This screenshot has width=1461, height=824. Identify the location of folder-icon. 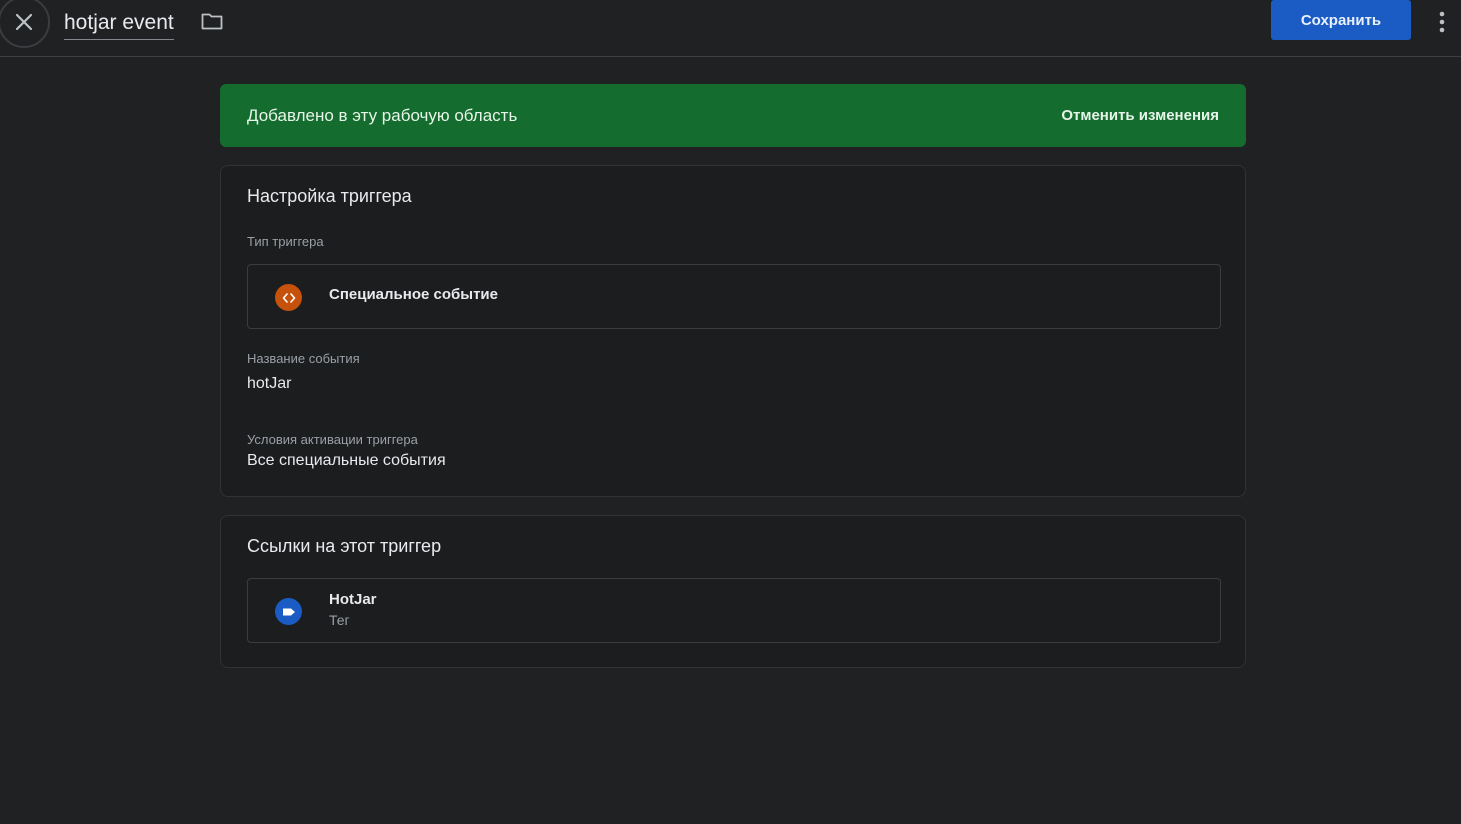
(212, 21).